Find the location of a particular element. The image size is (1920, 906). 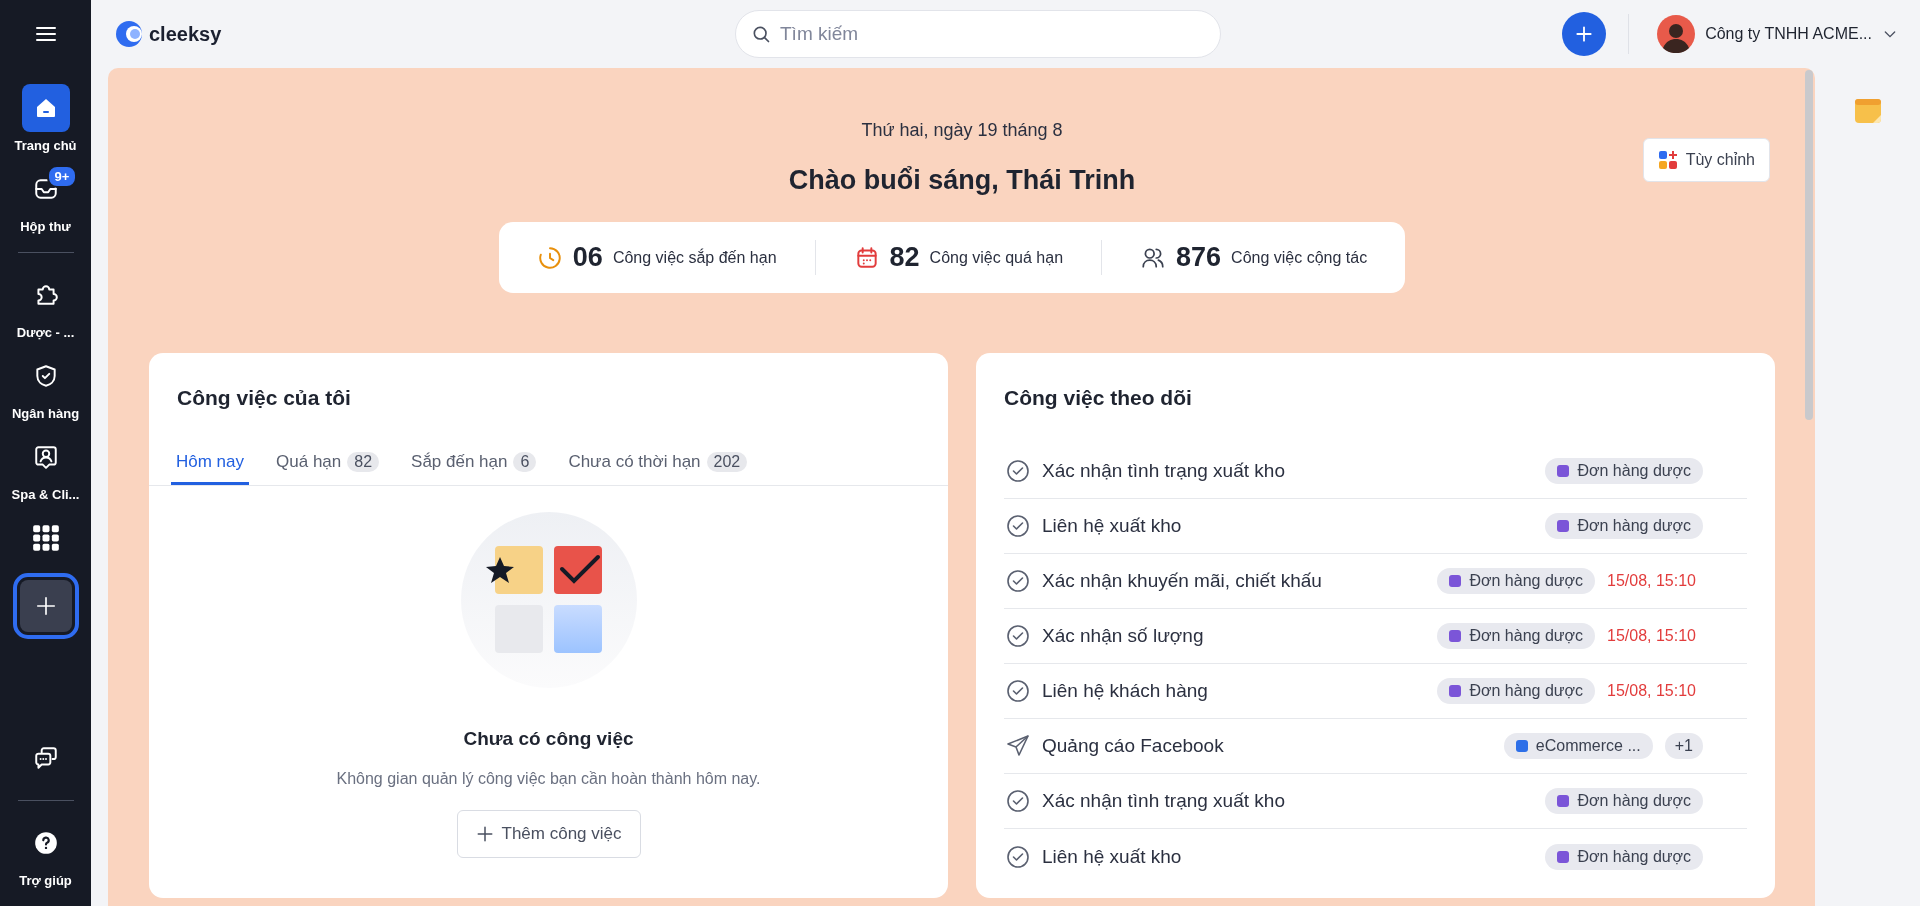

paper-plane-icon is located at coordinates (1018, 746).